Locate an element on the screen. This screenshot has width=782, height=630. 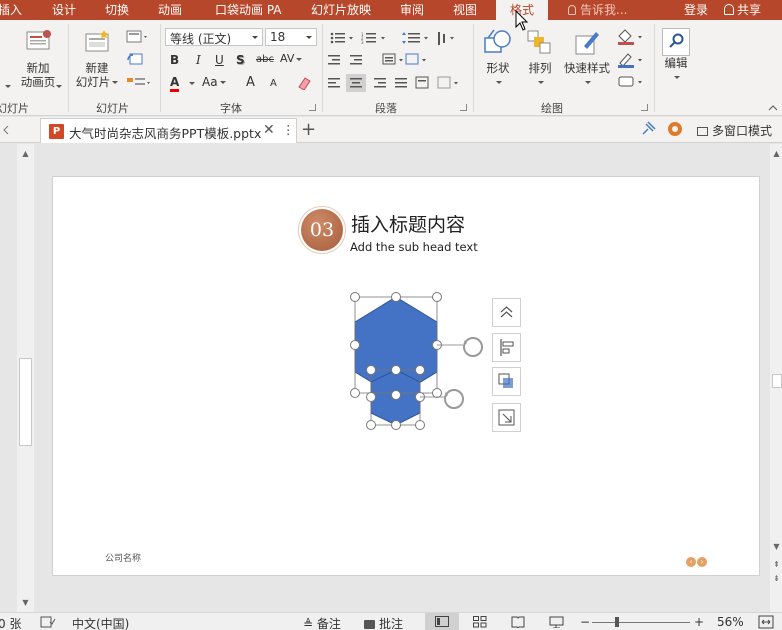
reset-slide-button is located at coordinates (136, 60).